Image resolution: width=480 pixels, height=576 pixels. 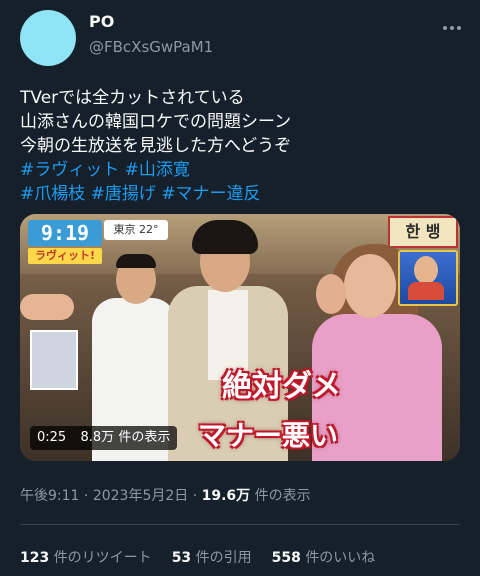 What do you see at coordinates (65, 233) in the screenshot?
I see `broadcast-clock: 9:19` at bounding box center [65, 233].